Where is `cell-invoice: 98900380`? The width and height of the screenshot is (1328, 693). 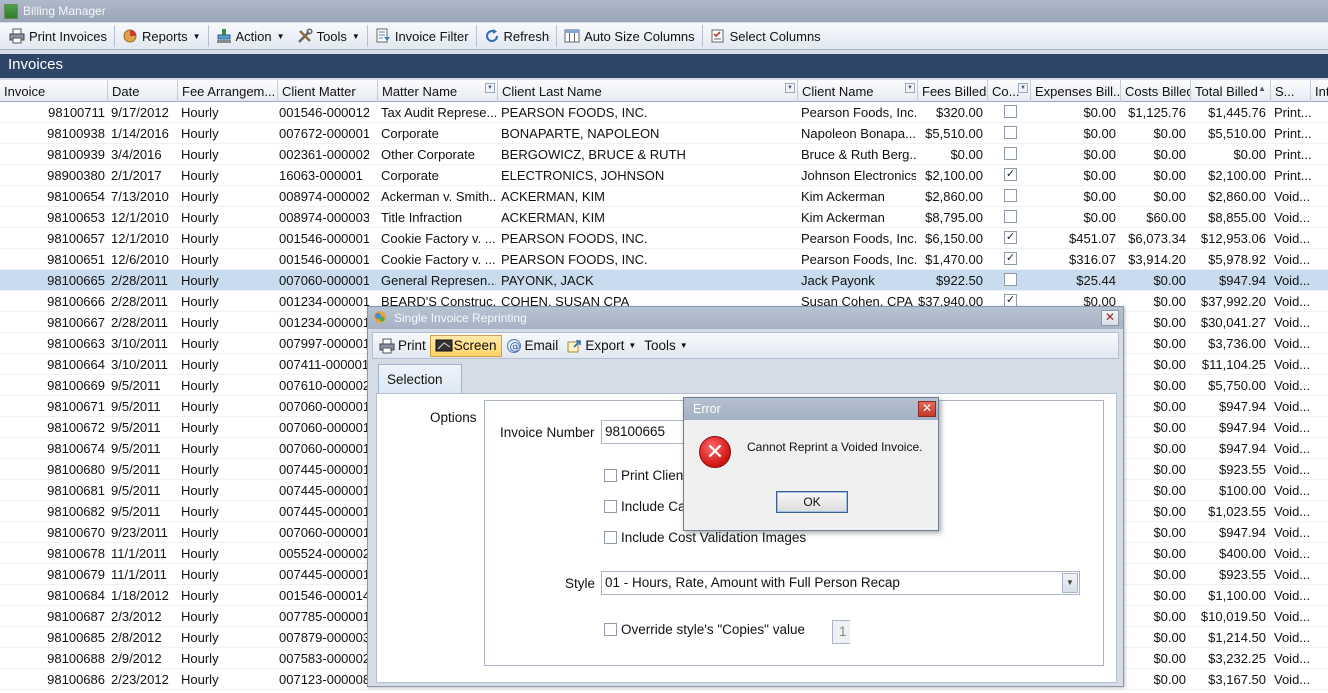
cell-invoice: 98900380 is located at coordinates (76, 175).